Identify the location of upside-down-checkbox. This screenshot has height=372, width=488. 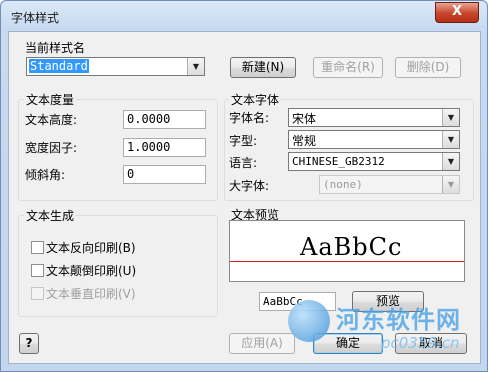
(37, 270).